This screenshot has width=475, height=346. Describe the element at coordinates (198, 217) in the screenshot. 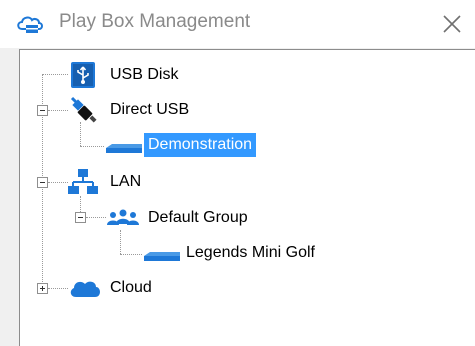

I see `tree-node-label: Default Group` at that location.